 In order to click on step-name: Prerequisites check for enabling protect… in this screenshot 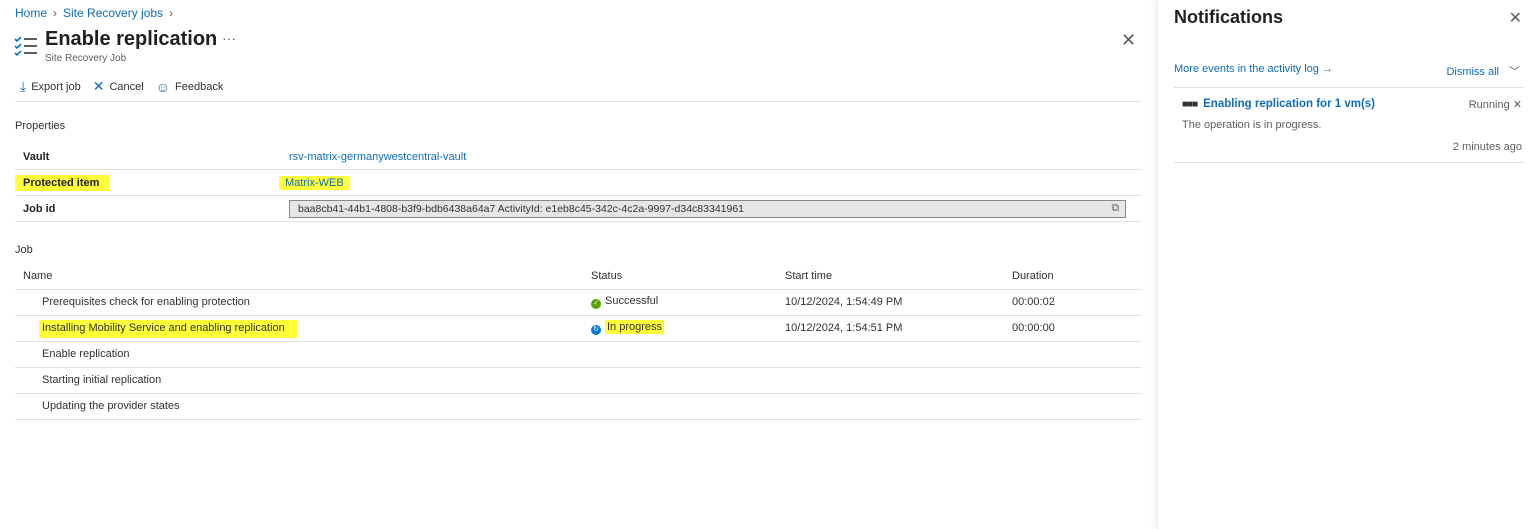, I will do `click(303, 302)`.